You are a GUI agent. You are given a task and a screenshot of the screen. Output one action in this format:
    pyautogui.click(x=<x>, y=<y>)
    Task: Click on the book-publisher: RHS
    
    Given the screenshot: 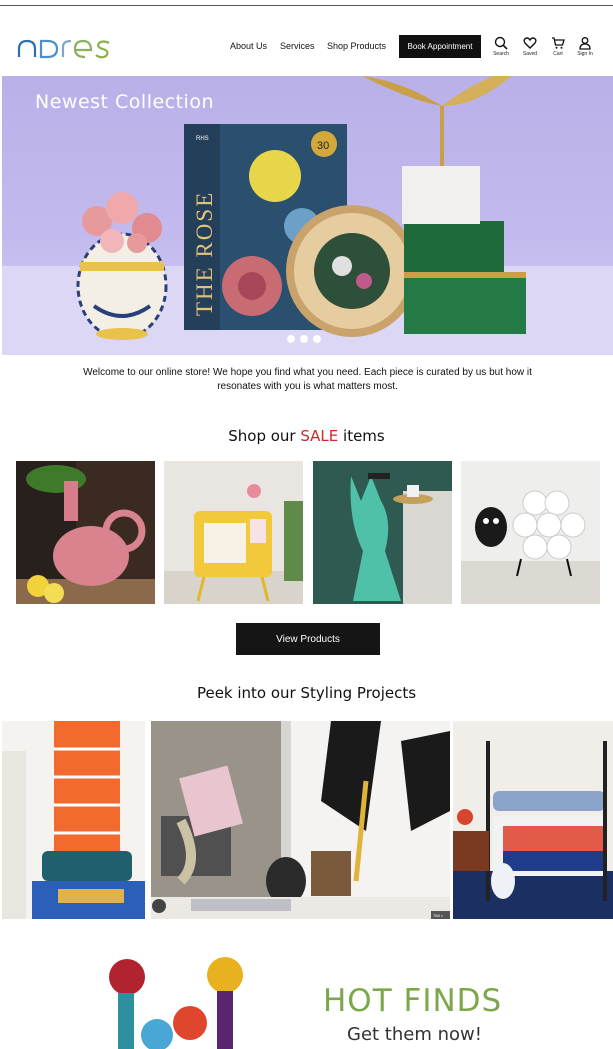 What is the action you would take?
    pyautogui.click(x=202, y=139)
    